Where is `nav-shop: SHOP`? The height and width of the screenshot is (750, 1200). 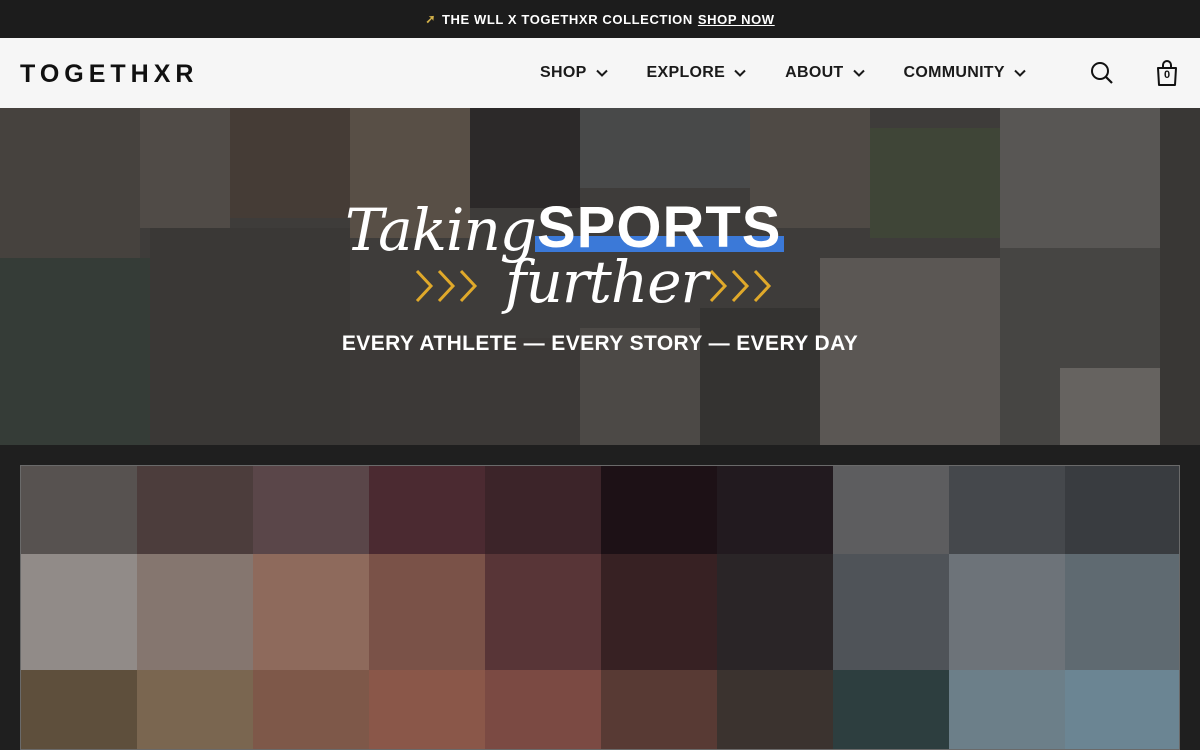 nav-shop: SHOP is located at coordinates (574, 73).